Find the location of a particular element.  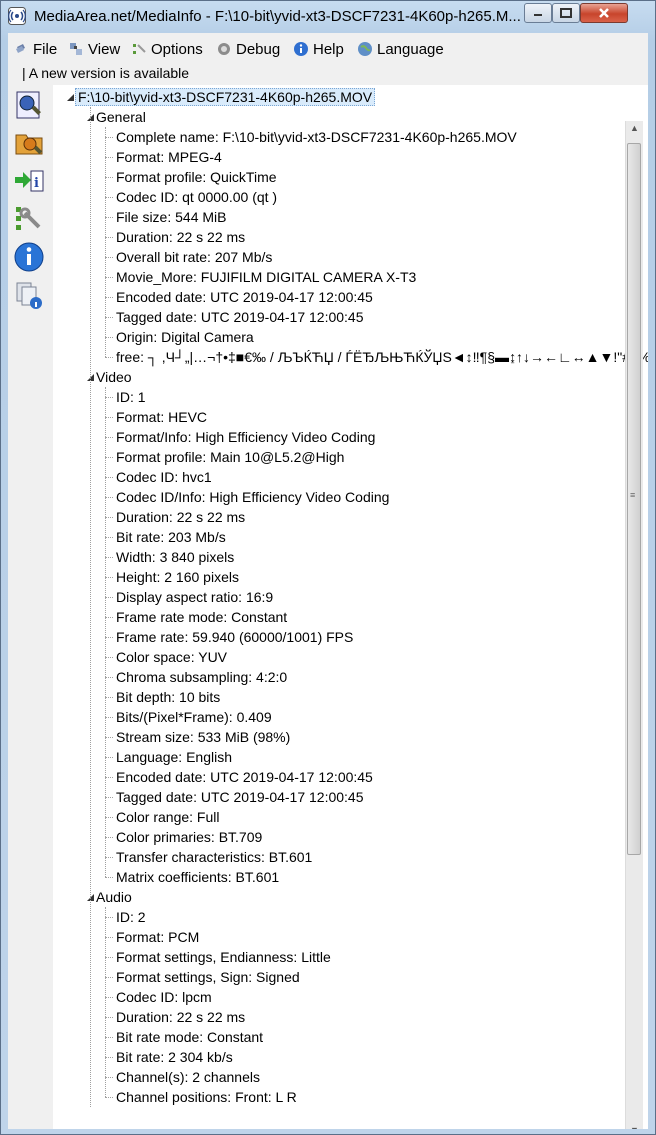

tree-item: Color range: Full is located at coordinates (168, 817).